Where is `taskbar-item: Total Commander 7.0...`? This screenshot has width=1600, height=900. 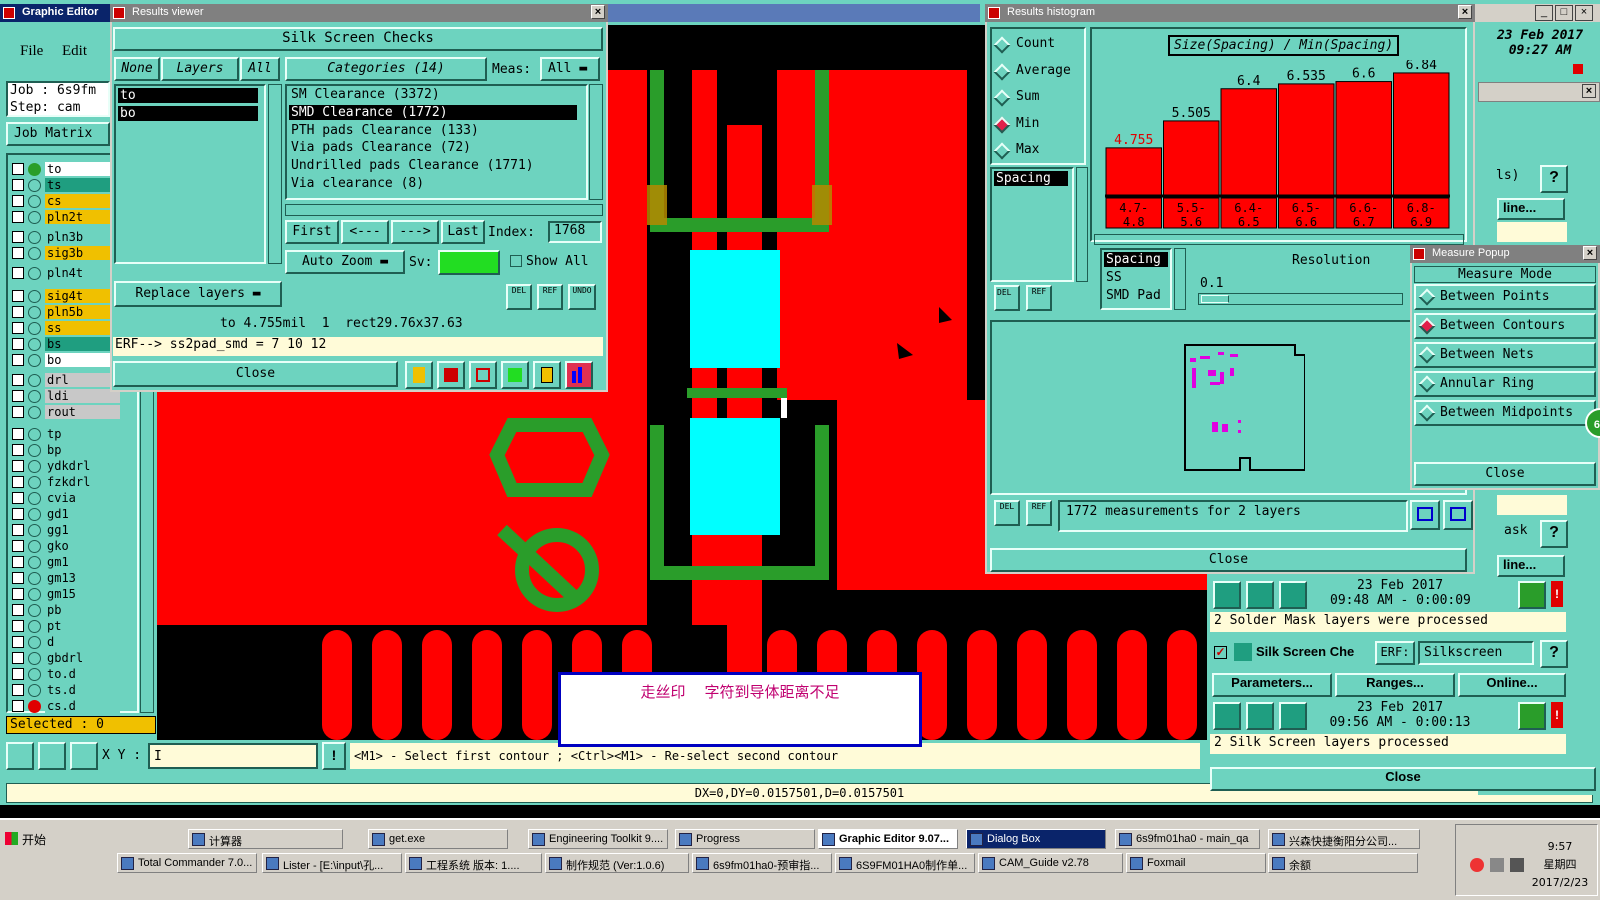
taskbar-item: Total Commander 7.0... is located at coordinates (187, 863).